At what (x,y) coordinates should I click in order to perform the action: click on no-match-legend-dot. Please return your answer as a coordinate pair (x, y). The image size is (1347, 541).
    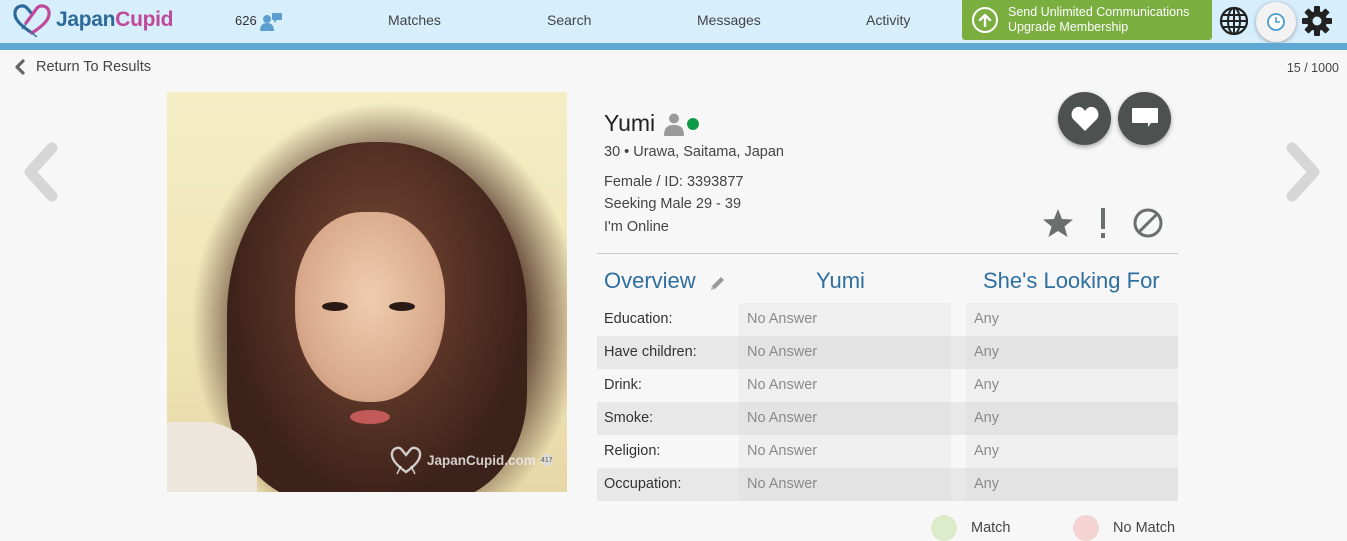
    Looking at the image, I should click on (1086, 528).